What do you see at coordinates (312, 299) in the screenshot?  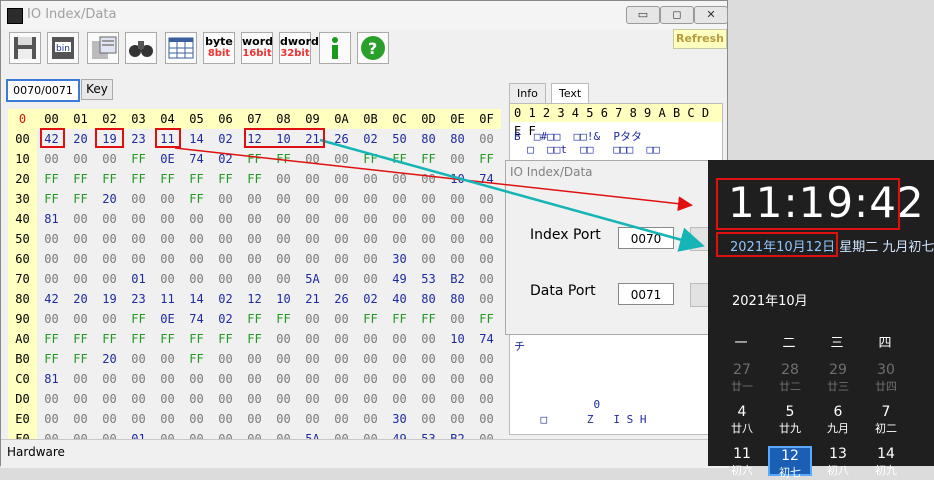 I see `hex-cell: 21` at bounding box center [312, 299].